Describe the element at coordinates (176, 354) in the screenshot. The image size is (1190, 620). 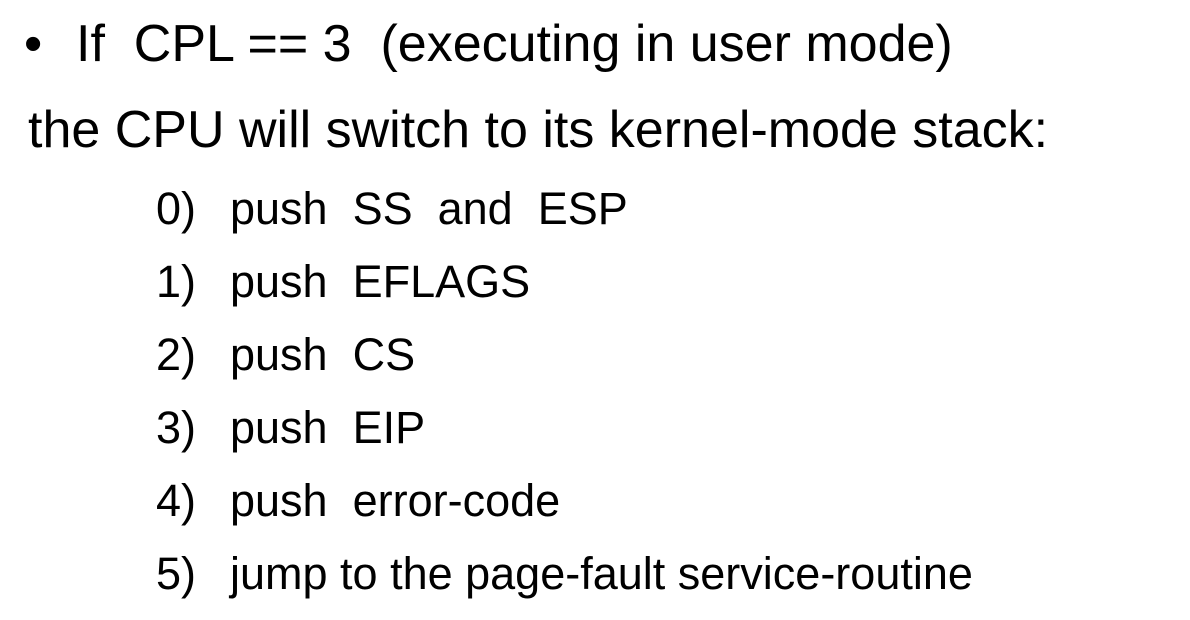
I see `step-number: 2)` at that location.